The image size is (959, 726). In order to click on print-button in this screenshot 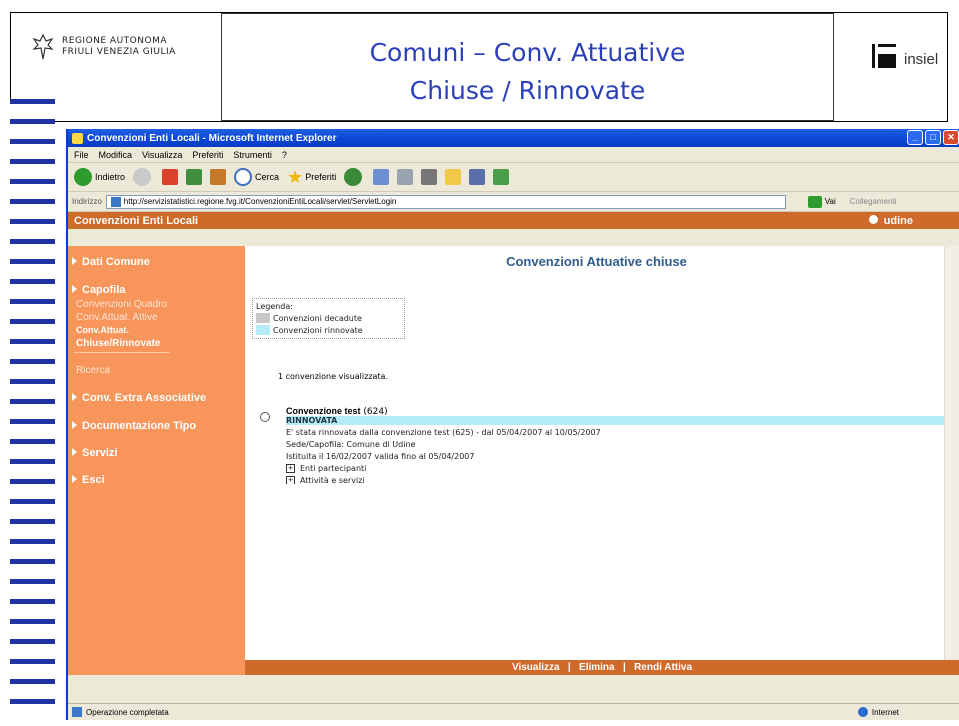, I will do `click(405, 177)`.